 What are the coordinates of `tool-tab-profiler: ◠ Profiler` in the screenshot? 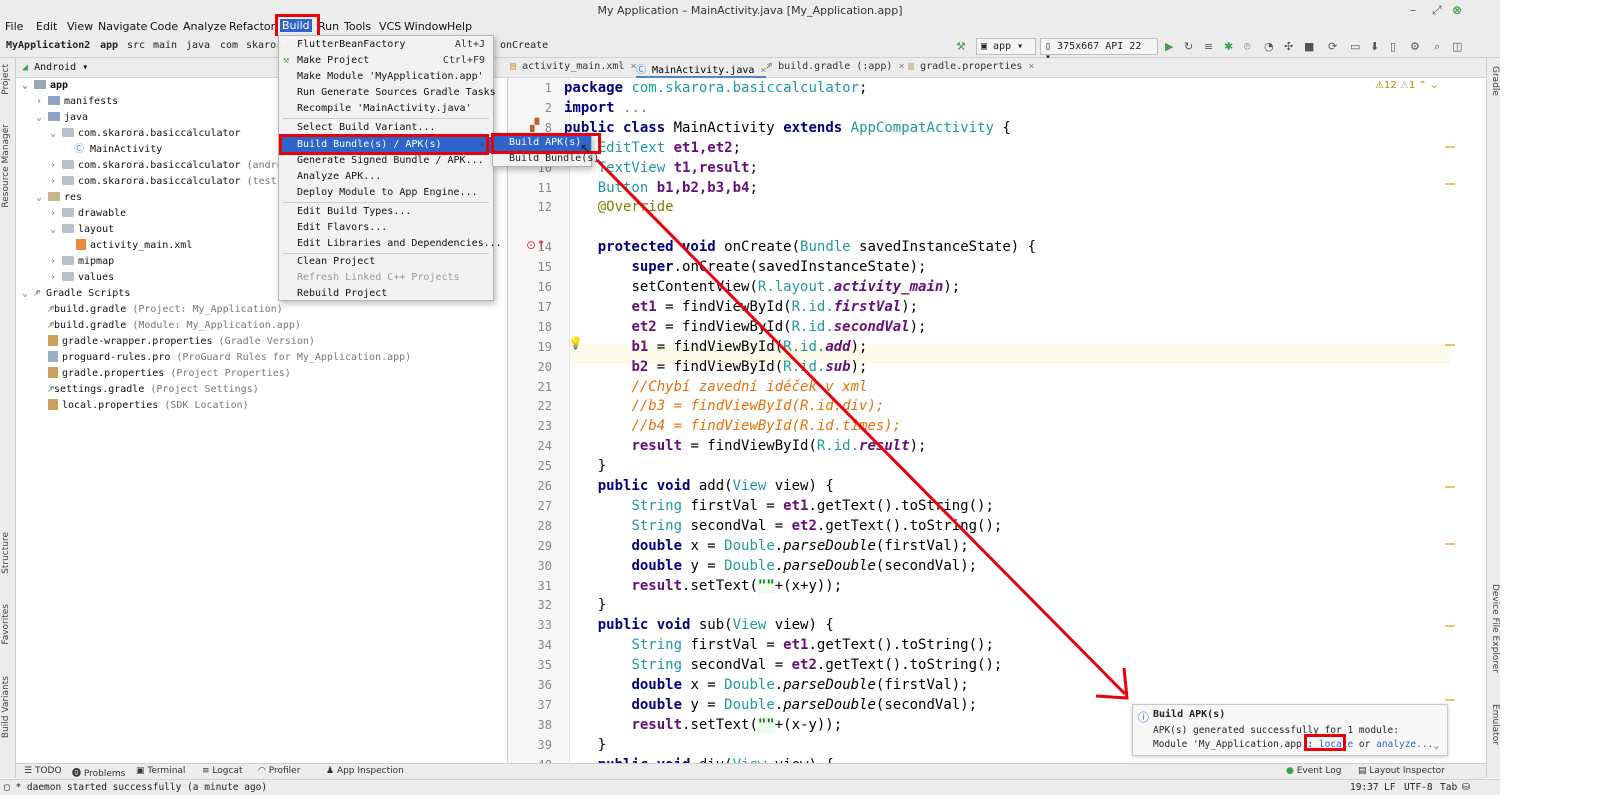 It's located at (279, 771).